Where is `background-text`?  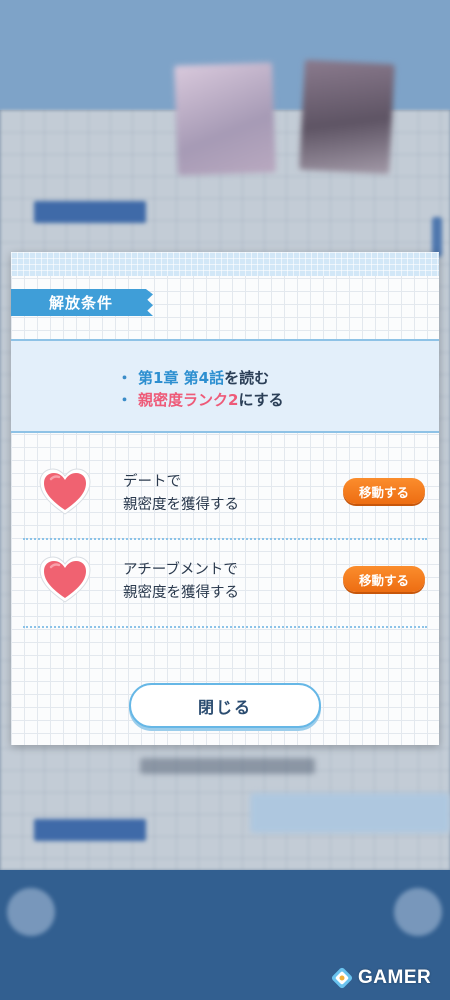 background-text is located at coordinates (227, 766).